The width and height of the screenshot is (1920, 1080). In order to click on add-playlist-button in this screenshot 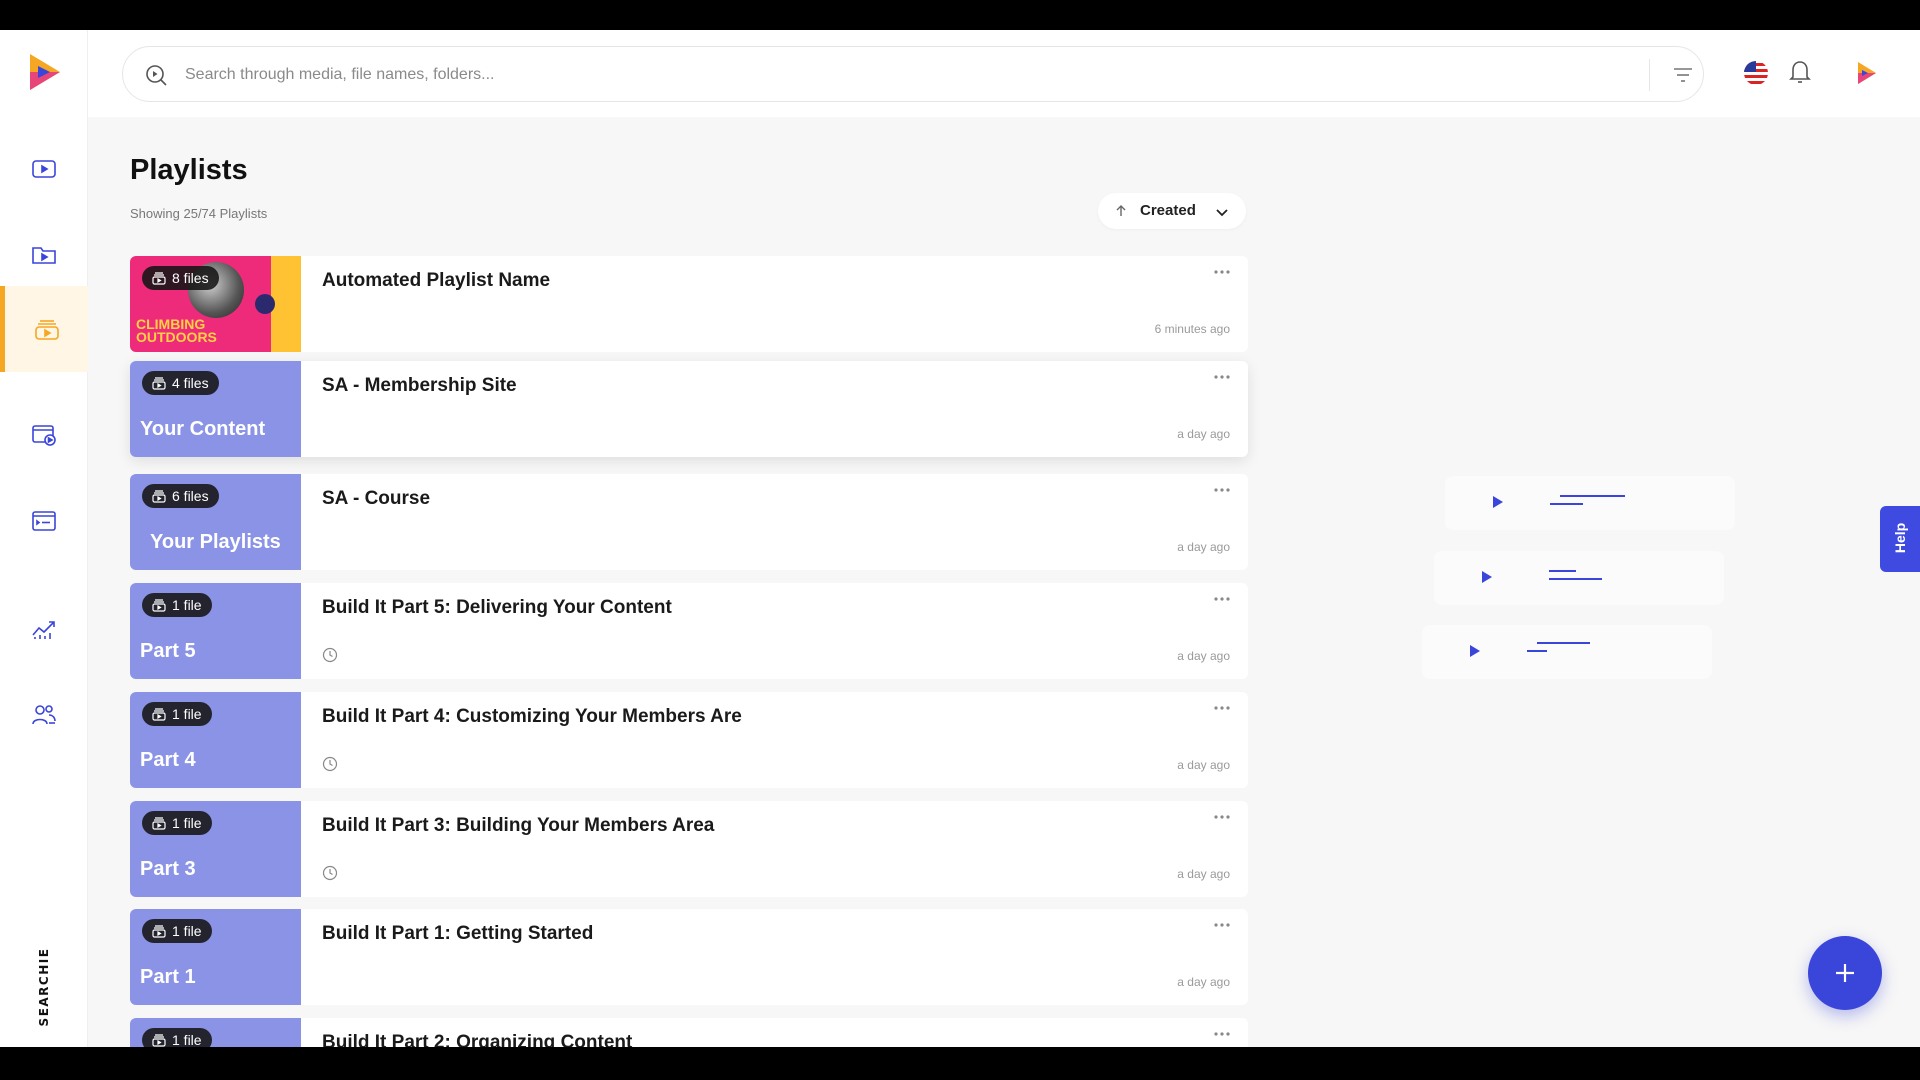, I will do `click(1845, 973)`.